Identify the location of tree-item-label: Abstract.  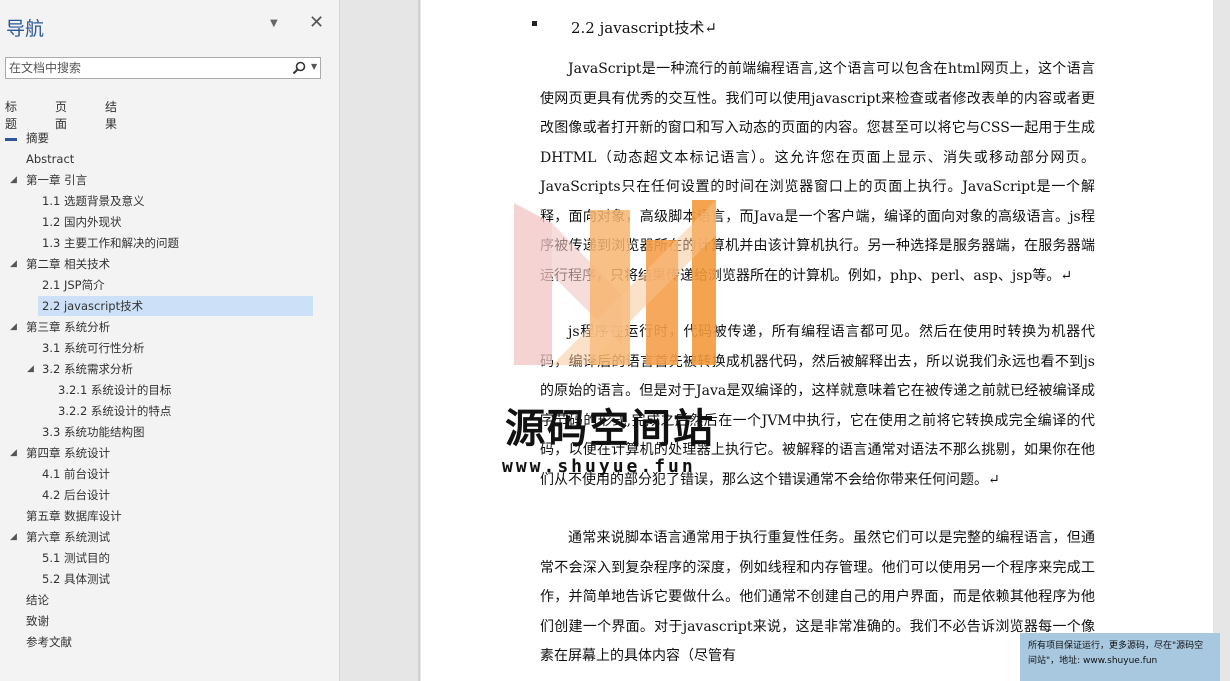
(50, 159).